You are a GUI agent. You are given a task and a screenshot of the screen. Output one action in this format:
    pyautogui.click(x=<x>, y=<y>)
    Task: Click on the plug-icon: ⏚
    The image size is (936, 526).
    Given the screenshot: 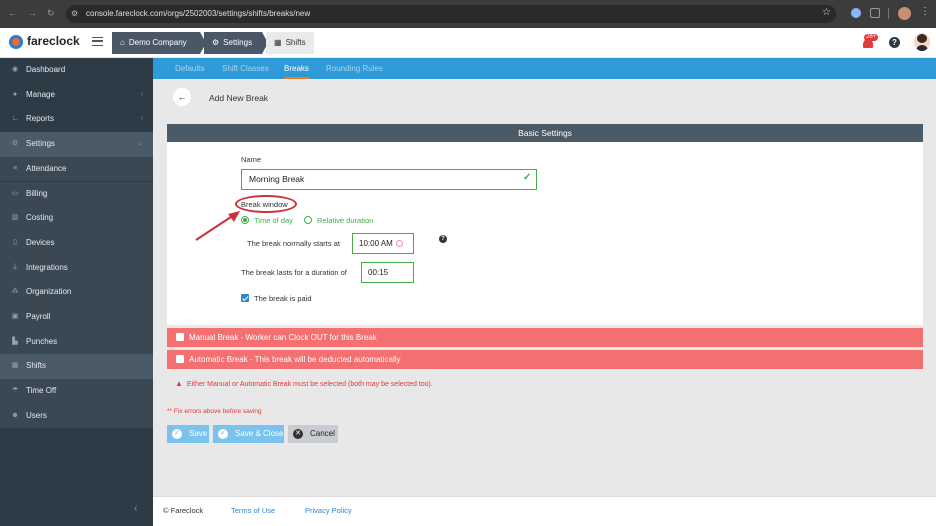 What is the action you would take?
    pyautogui.click(x=15, y=267)
    